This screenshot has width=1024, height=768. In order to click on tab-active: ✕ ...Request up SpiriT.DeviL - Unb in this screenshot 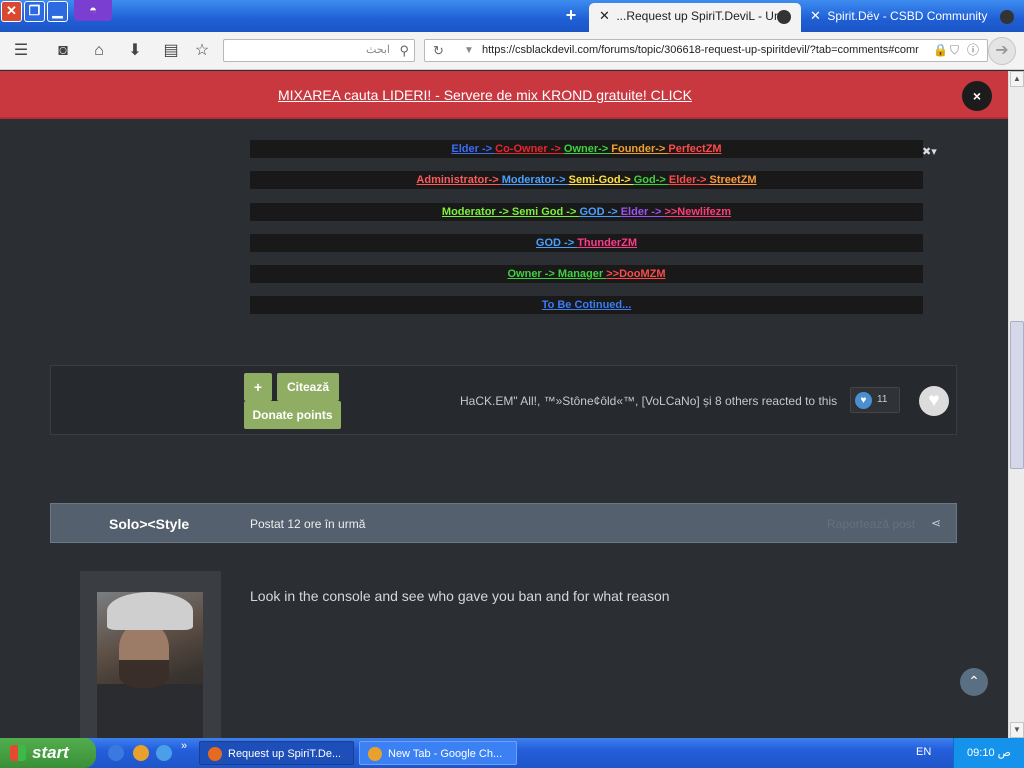, I will do `click(695, 17)`.